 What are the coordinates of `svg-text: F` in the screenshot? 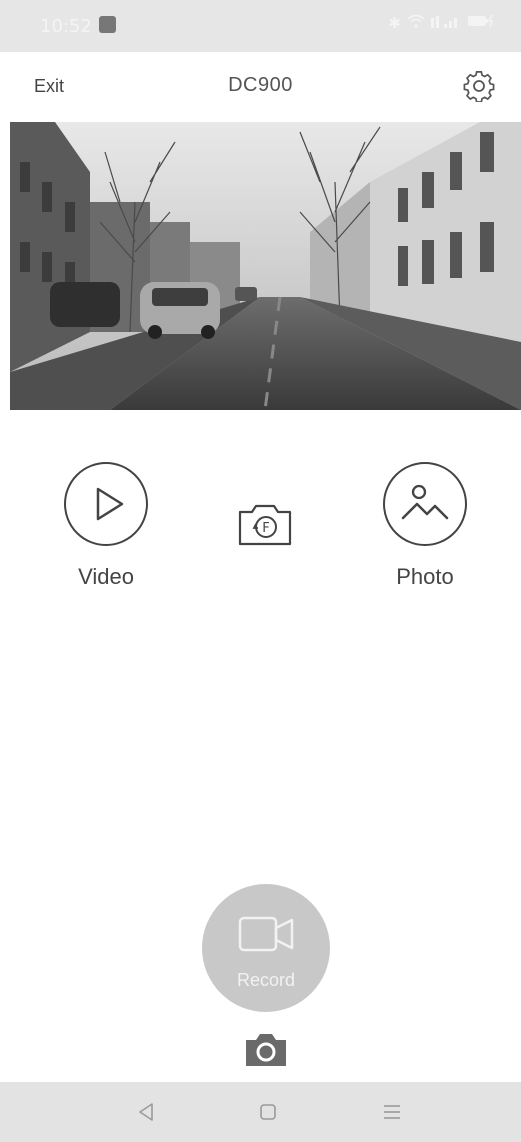 It's located at (265, 528).